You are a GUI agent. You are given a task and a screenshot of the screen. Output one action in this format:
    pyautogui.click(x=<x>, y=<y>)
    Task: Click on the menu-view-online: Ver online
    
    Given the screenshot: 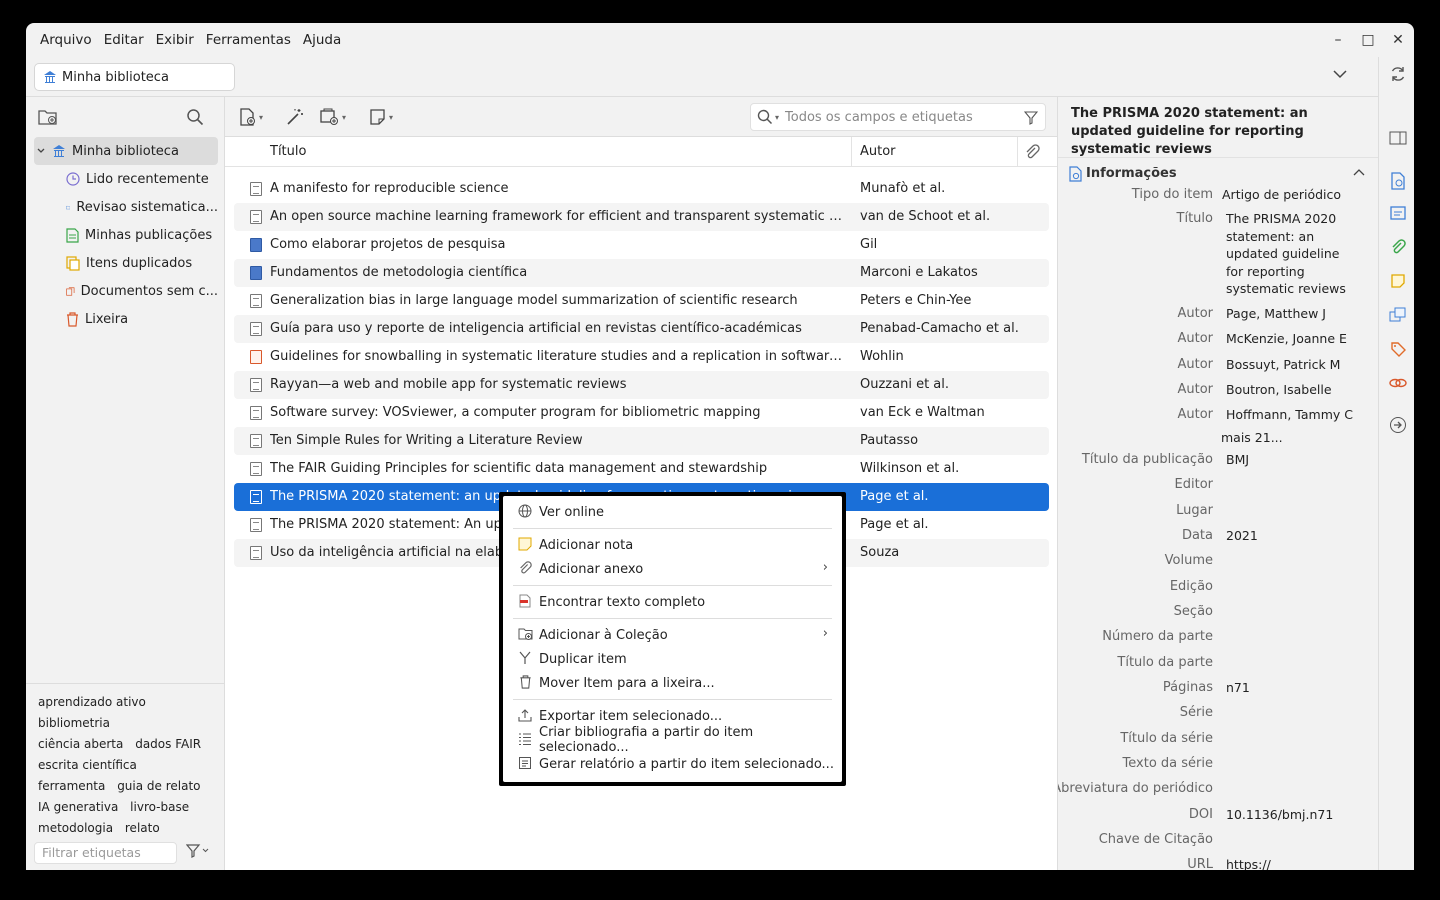 What is the action you would take?
    pyautogui.click(x=672, y=512)
    